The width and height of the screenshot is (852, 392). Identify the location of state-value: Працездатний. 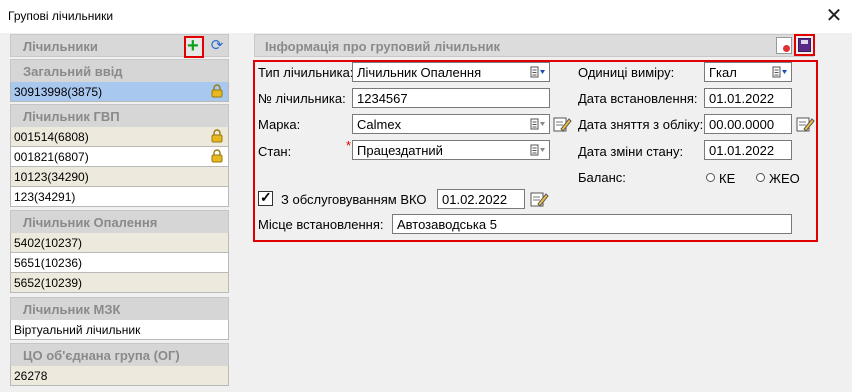
(400, 150).